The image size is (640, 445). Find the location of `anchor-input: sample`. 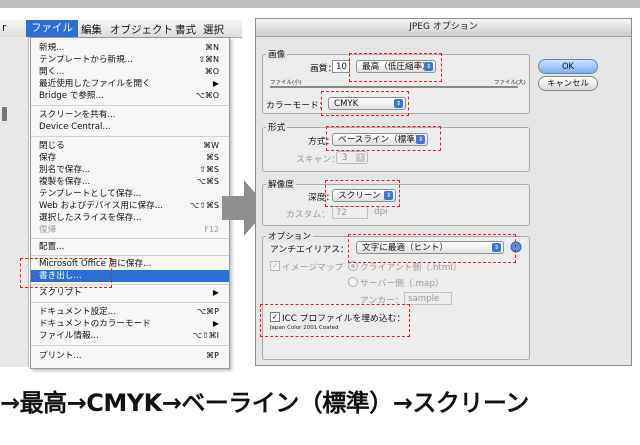

anchor-input: sample is located at coordinates (428, 298).